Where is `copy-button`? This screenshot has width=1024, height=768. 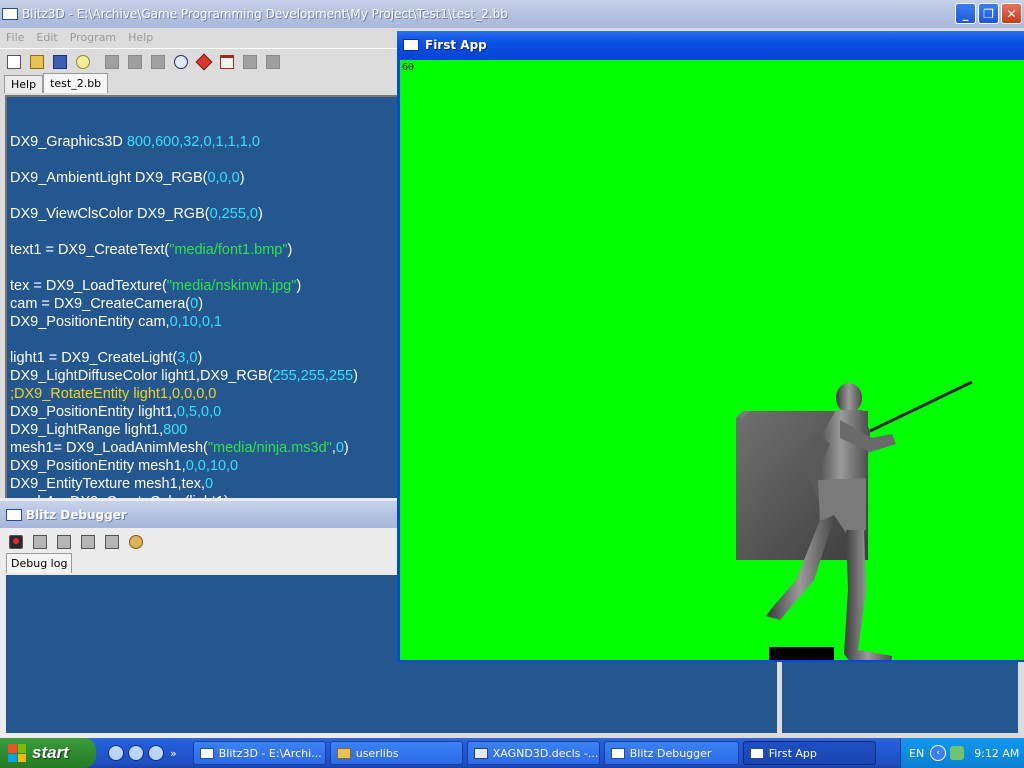
copy-button is located at coordinates (135, 62).